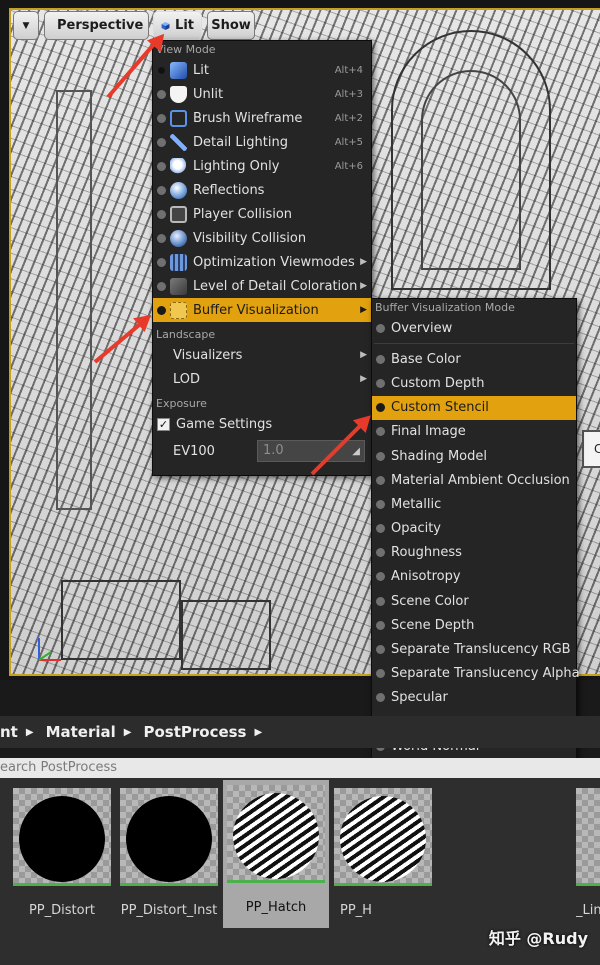 The width and height of the screenshot is (600, 965). What do you see at coordinates (81, 732) in the screenshot?
I see `breadcrumb-item: Material` at bounding box center [81, 732].